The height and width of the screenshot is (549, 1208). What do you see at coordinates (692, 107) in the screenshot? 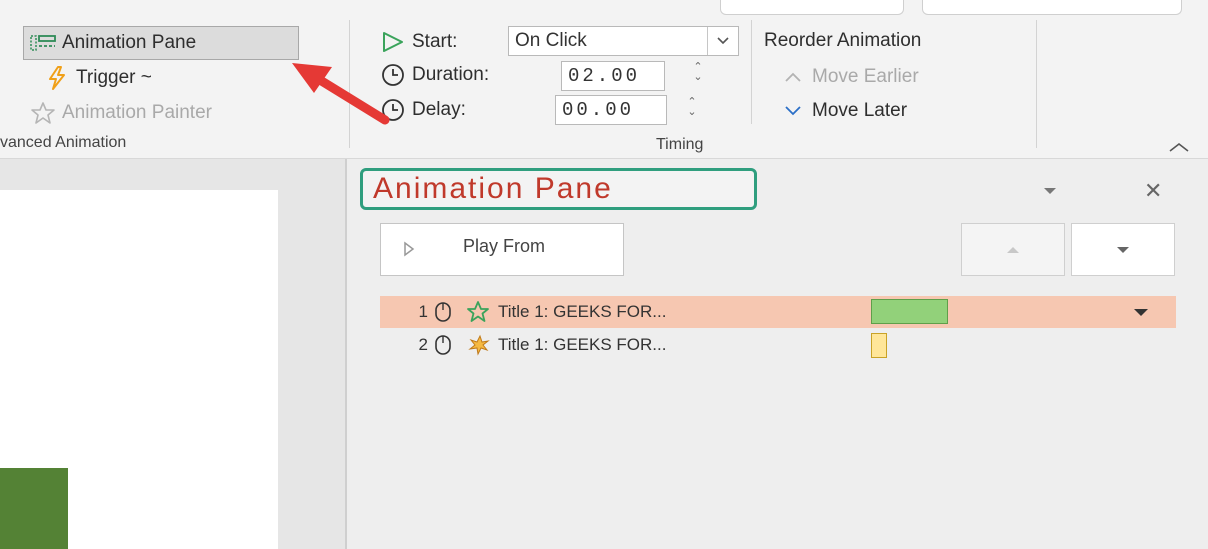
I see `delay-spinner: ⌃ ⌄` at bounding box center [692, 107].